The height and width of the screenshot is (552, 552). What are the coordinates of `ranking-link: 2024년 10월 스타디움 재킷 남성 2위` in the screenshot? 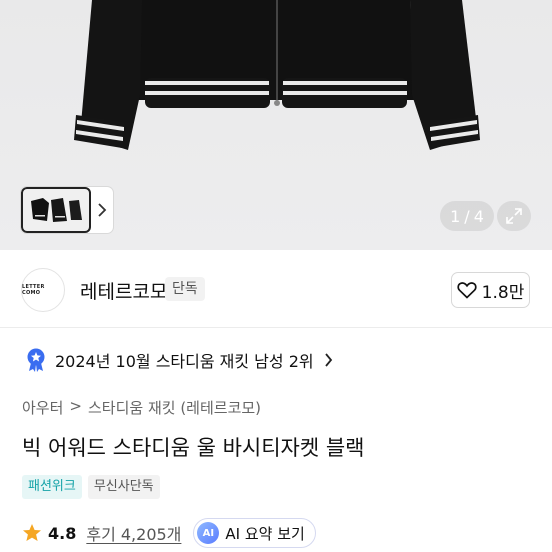 It's located at (179, 360).